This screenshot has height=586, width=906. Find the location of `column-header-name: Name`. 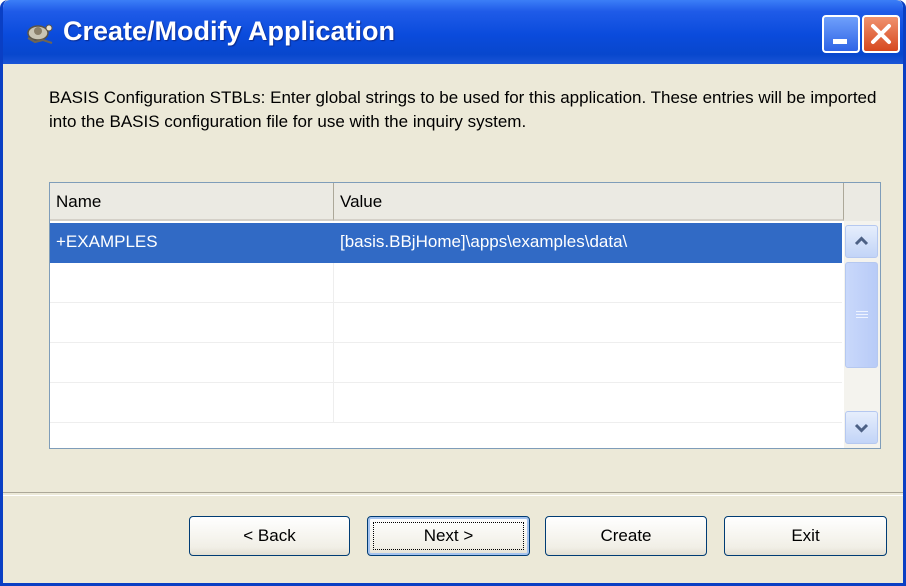

column-header-name: Name is located at coordinates (192, 202).